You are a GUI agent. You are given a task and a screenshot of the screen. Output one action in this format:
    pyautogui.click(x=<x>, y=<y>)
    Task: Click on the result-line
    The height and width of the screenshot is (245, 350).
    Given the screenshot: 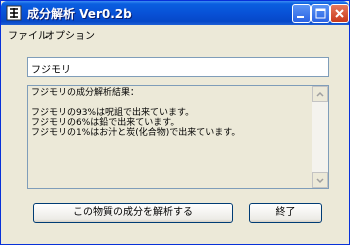 What is the action you would take?
    pyautogui.click(x=171, y=103)
    